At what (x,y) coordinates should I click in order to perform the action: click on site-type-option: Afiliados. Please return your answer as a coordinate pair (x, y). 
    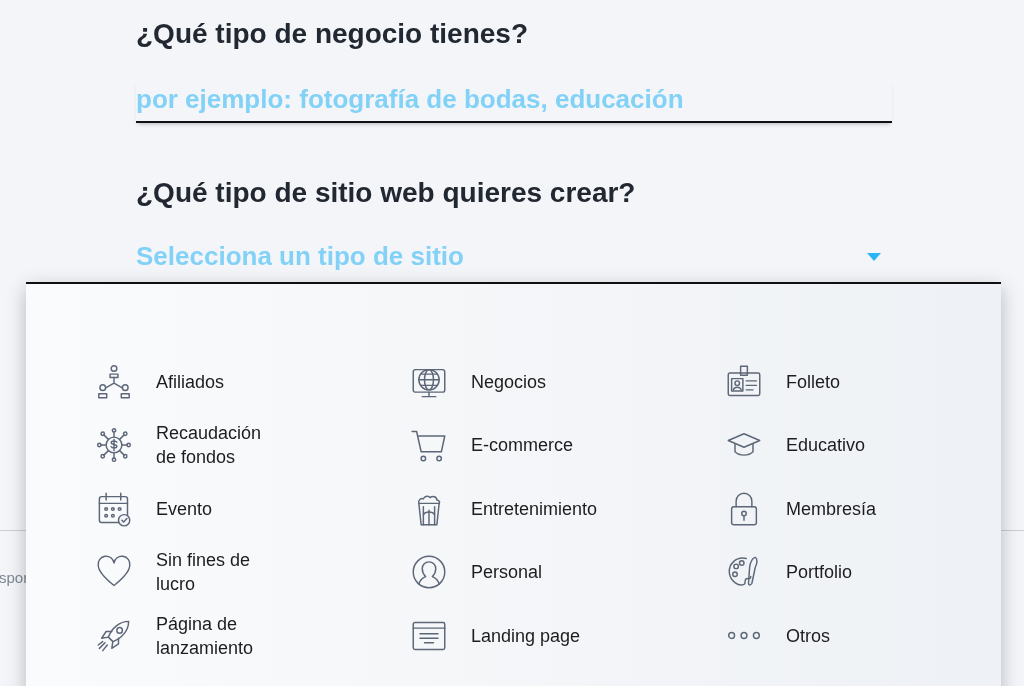
    Looking at the image, I should click on (253, 381).